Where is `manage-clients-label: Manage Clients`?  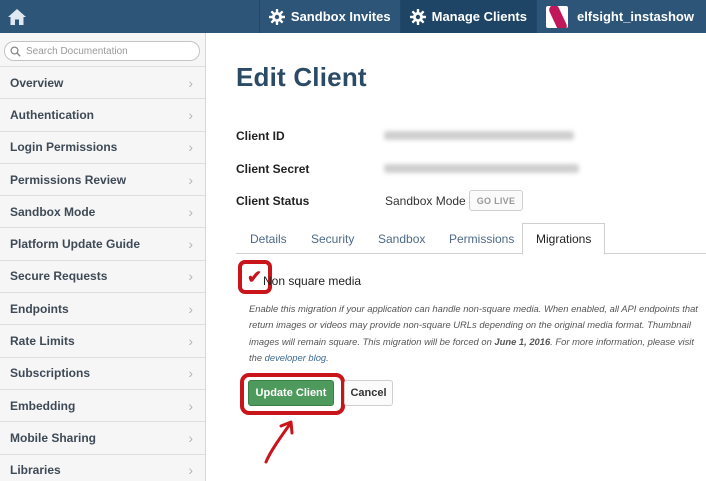
manage-clients-label: Manage Clients is located at coordinates (479, 16).